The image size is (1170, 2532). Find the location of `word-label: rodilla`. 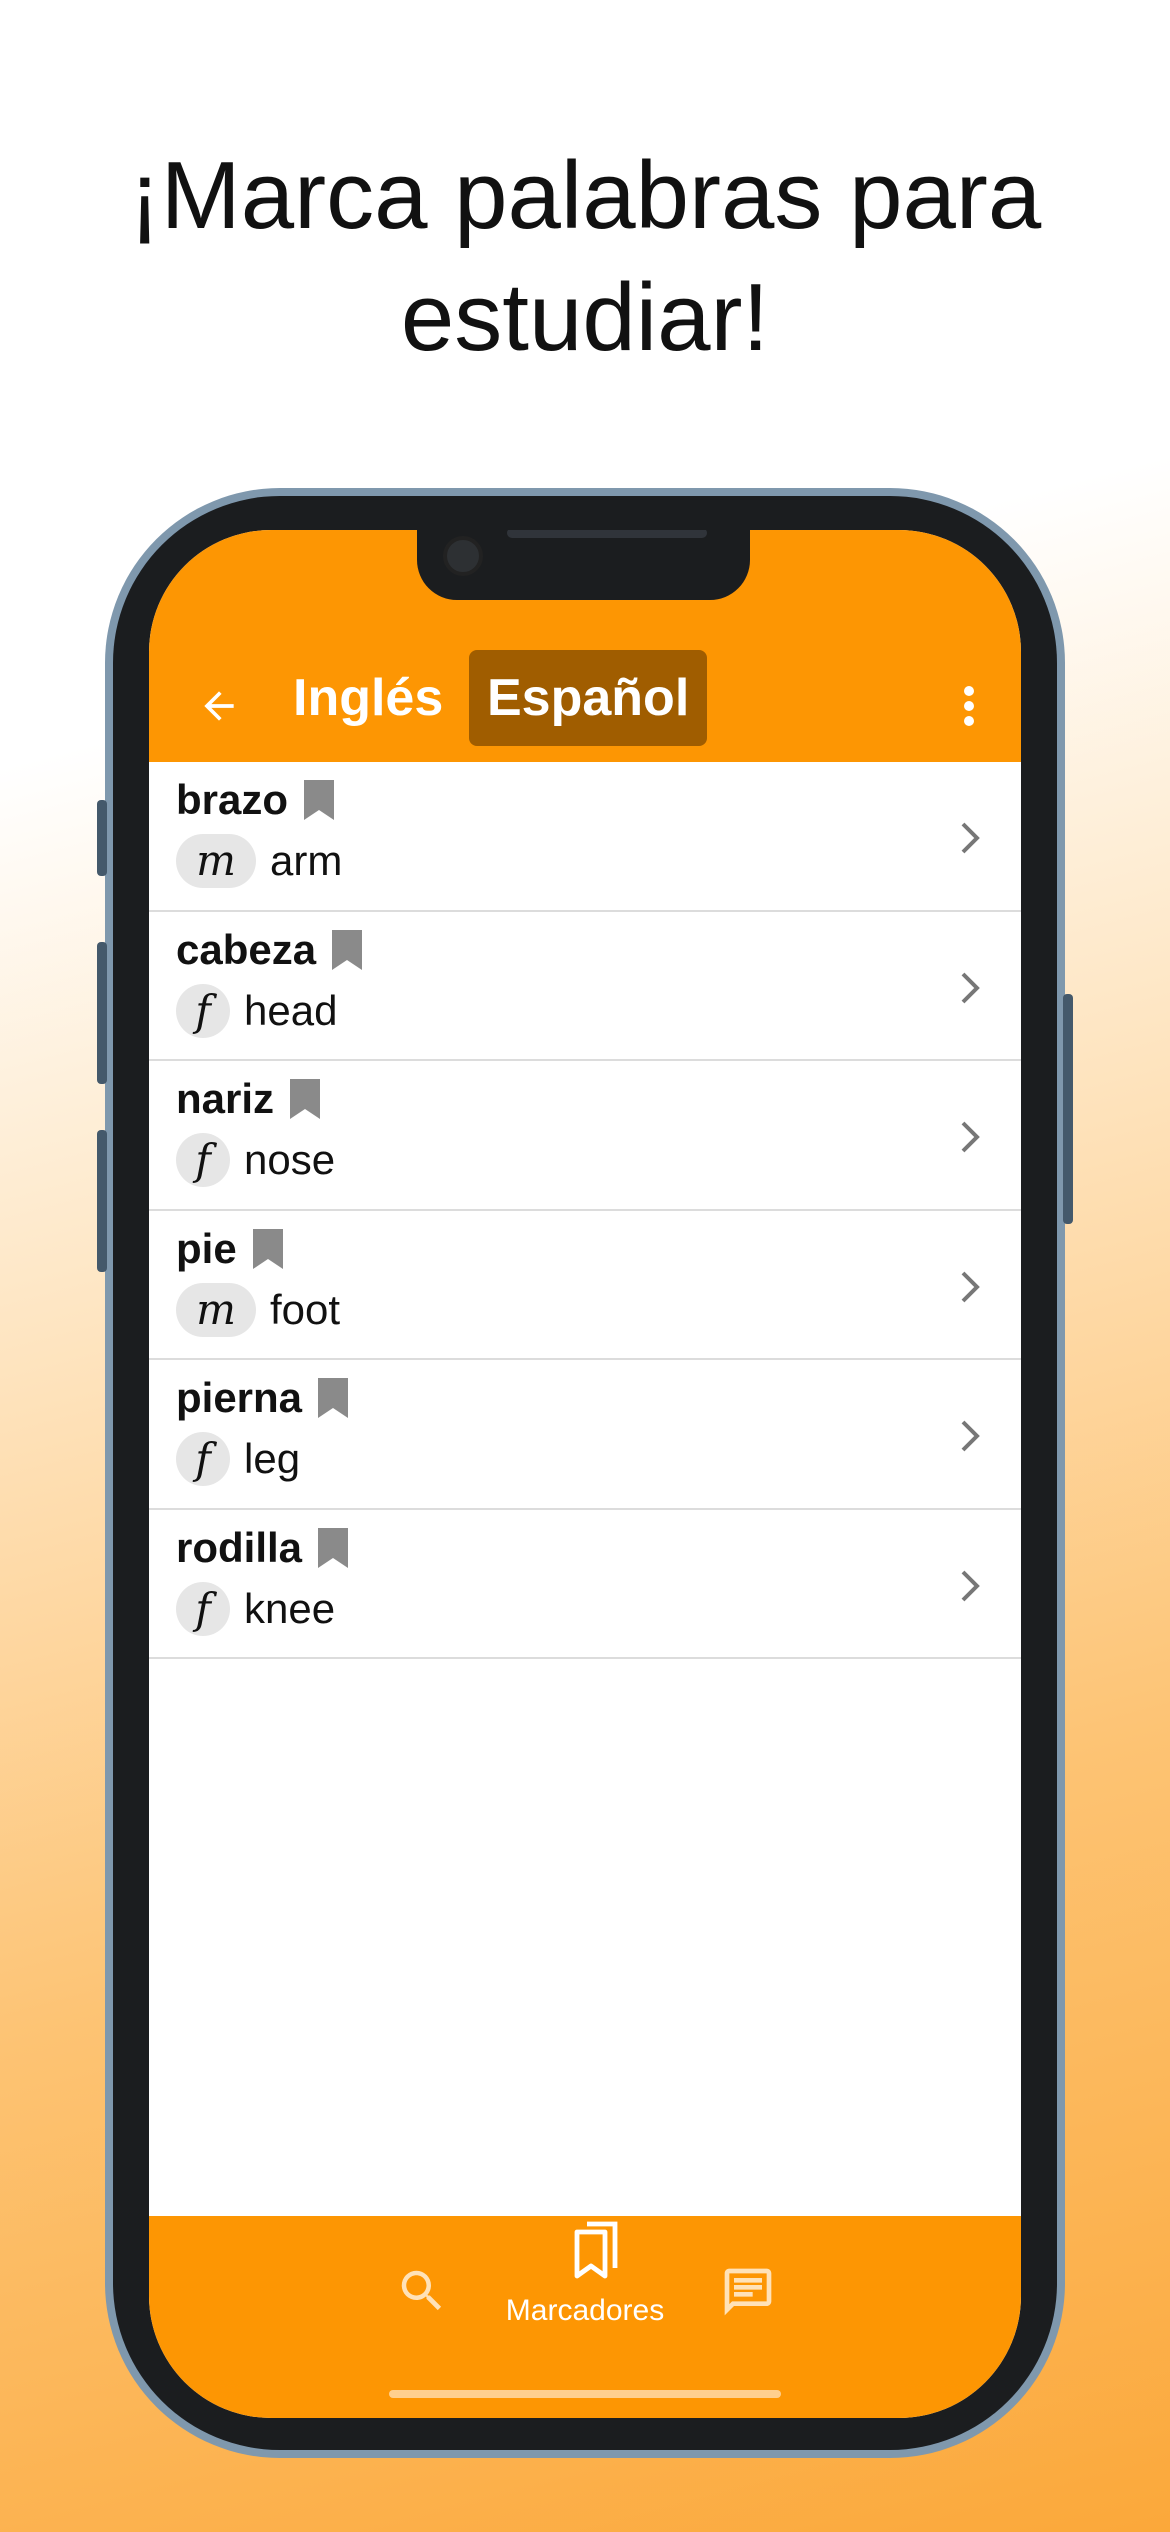

word-label: rodilla is located at coordinates (239, 1547).